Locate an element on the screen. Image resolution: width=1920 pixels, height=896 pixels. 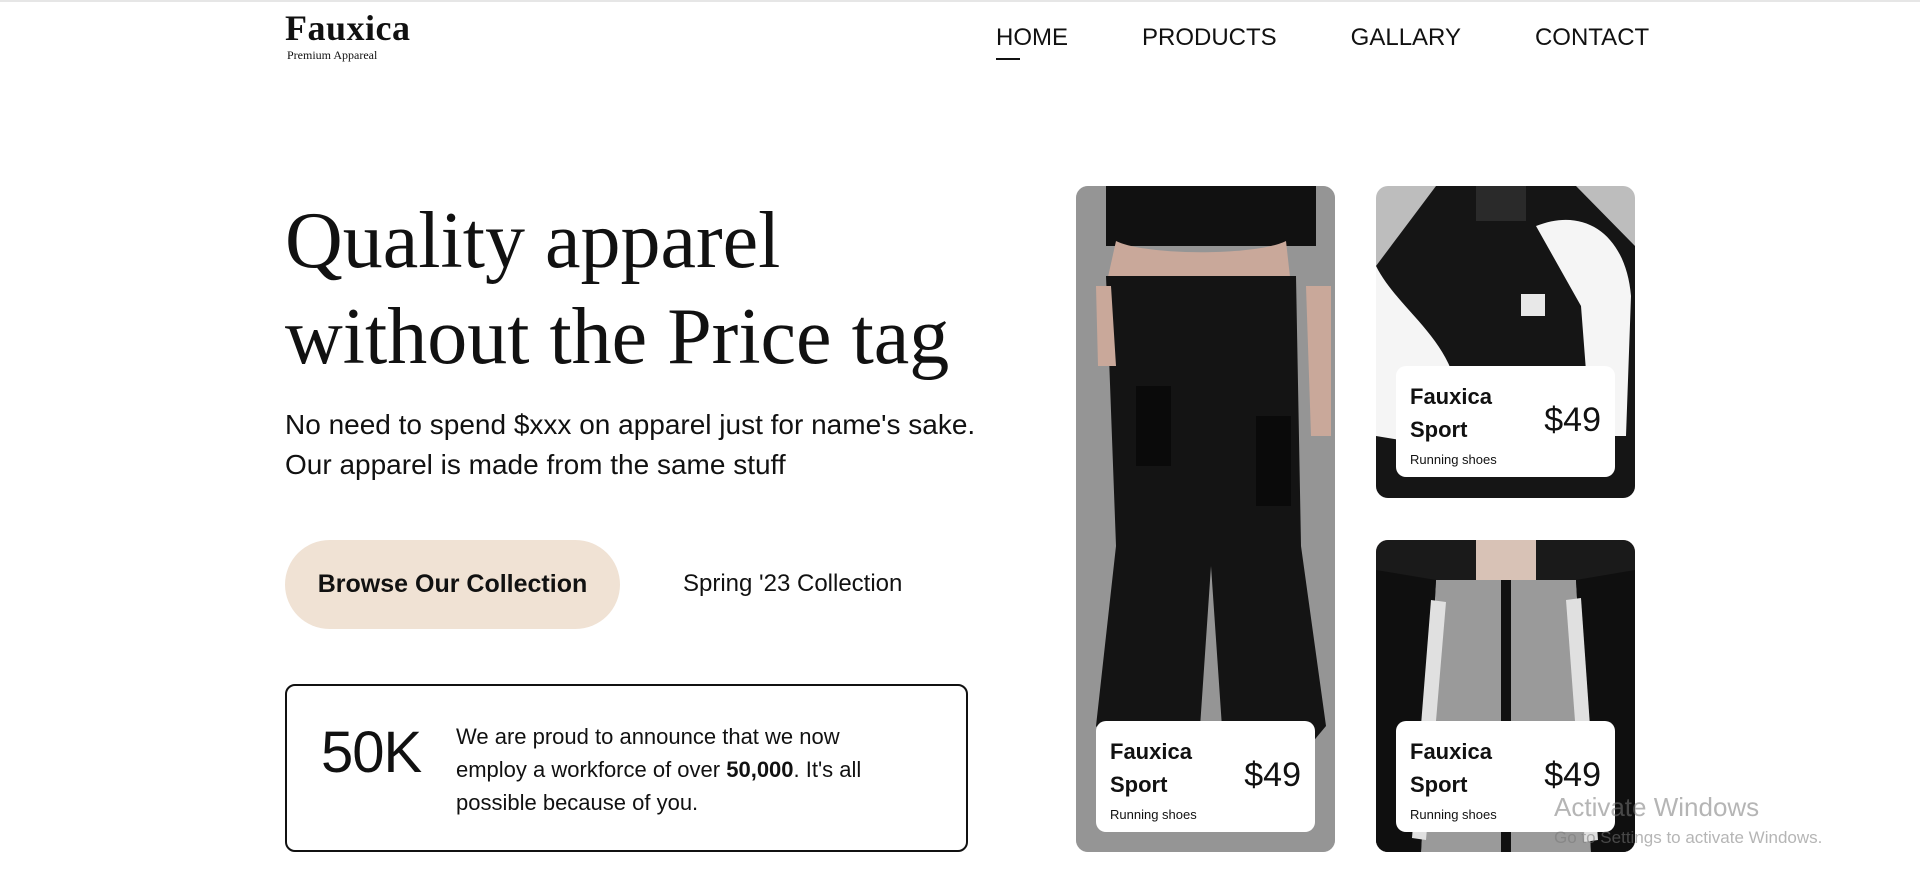
nav-products: PRODUCTS is located at coordinates (1209, 38).